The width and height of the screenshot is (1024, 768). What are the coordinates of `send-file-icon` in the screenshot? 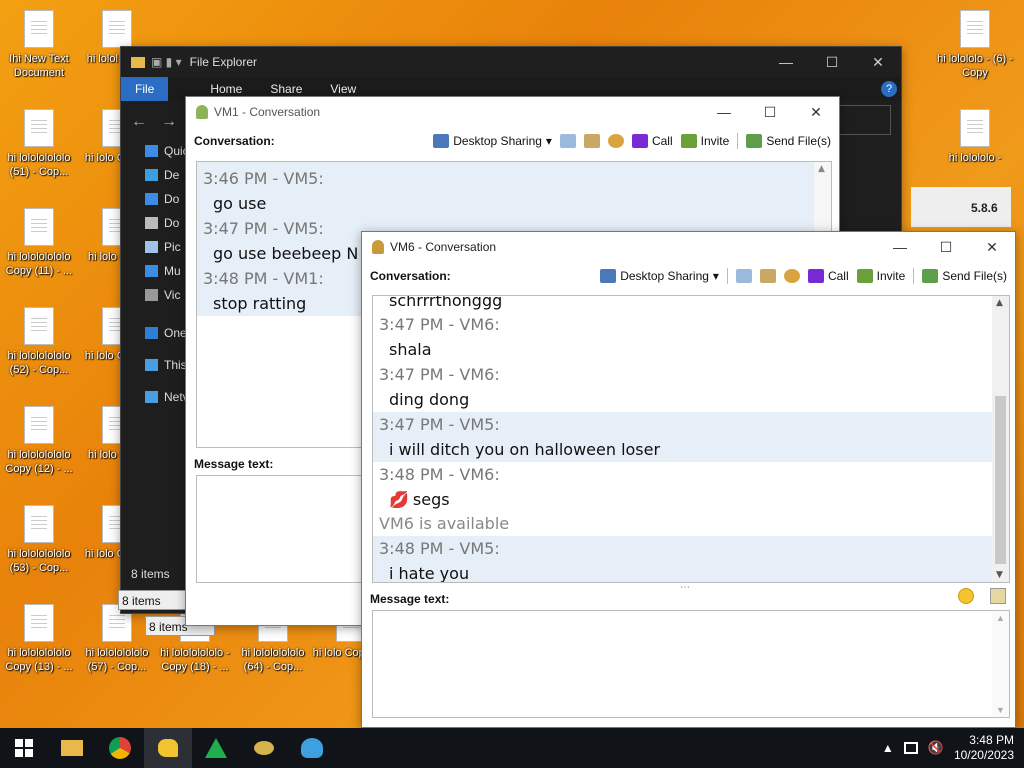 It's located at (754, 141).